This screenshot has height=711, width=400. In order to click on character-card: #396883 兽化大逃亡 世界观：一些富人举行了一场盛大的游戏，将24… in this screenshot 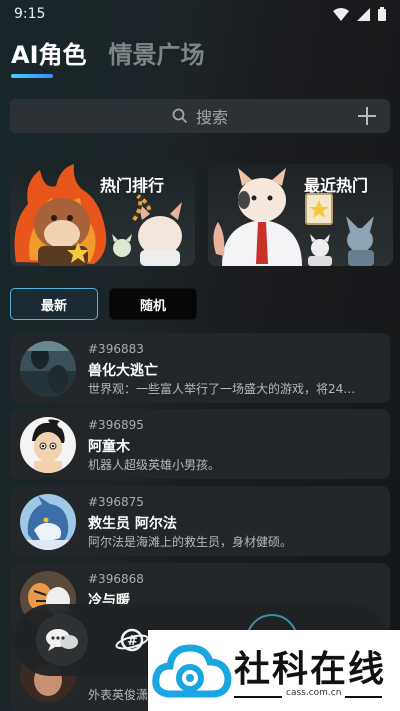, I will do `click(200, 368)`.